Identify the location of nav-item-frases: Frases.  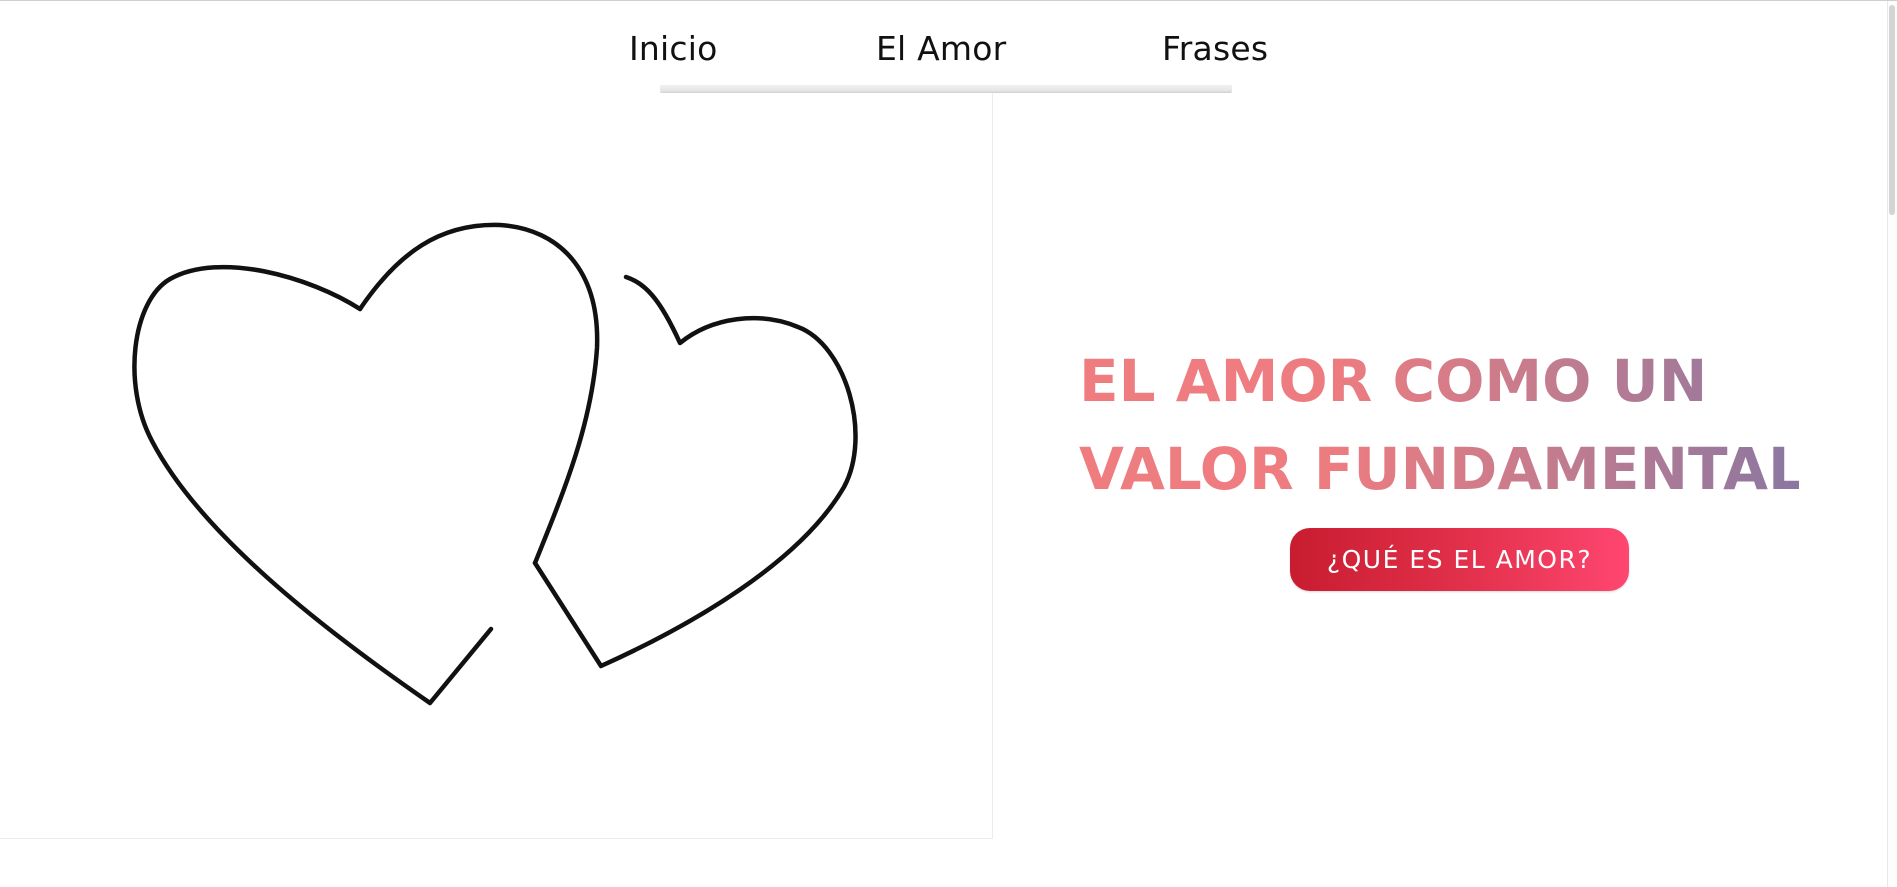
(1215, 49).